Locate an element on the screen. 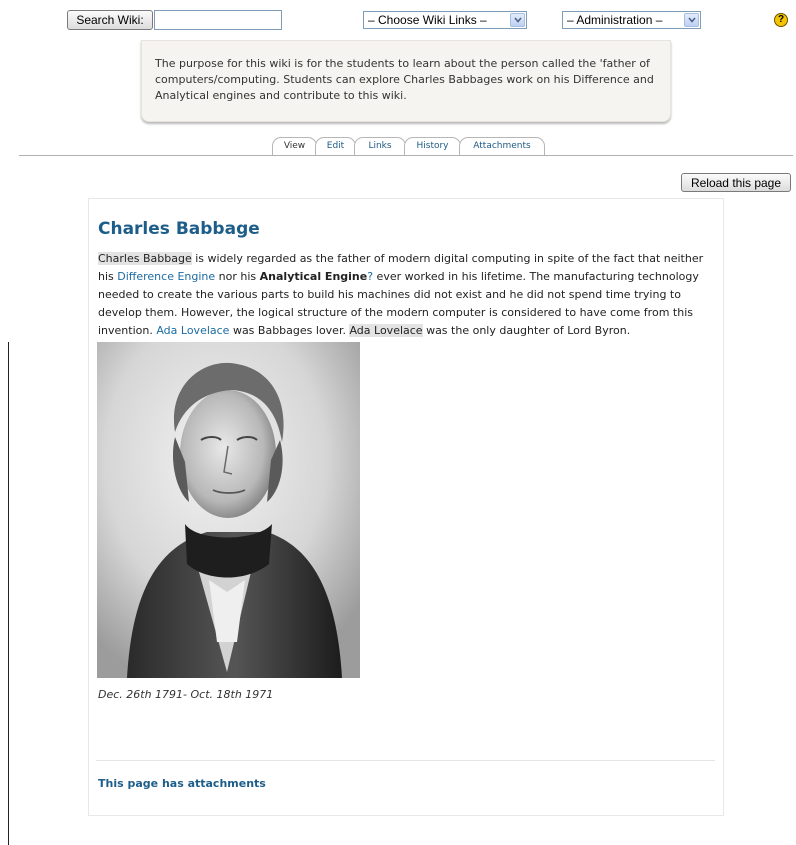  article-text: was Babbages lover. is located at coordinates (289, 330).